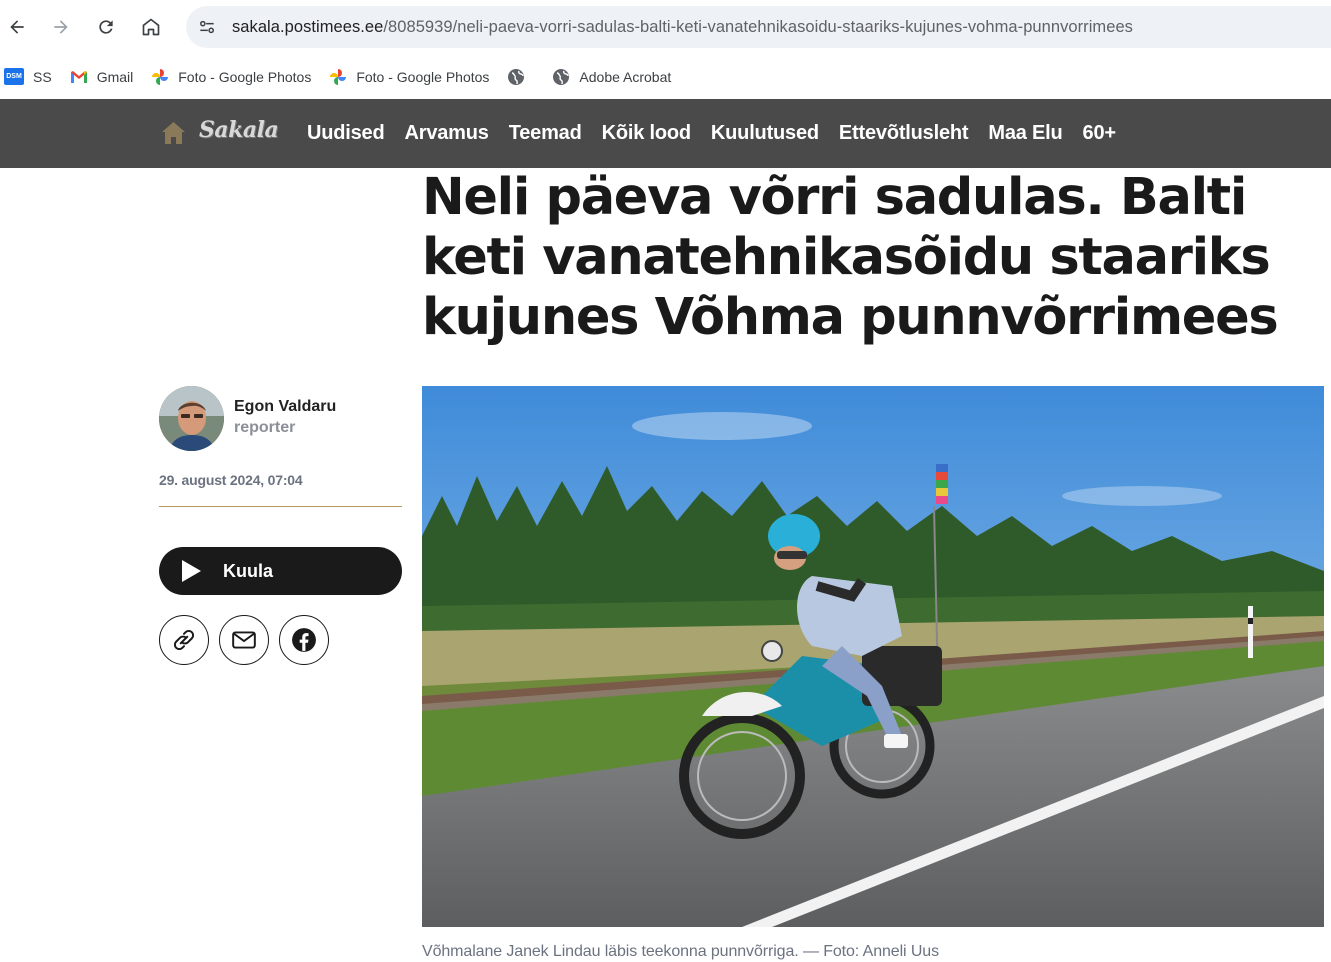  Describe the element at coordinates (625, 76) in the screenshot. I see `bookmark-label: Adobe Acrobat` at that location.